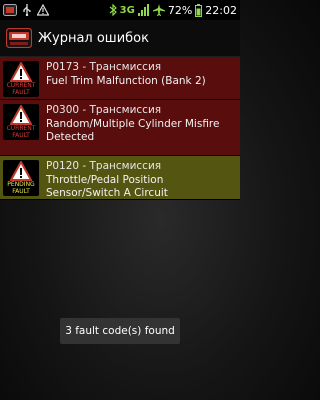 The height and width of the screenshot is (400, 320). Describe the element at coordinates (127, 10) in the screenshot. I see `network-type: 3G` at that location.